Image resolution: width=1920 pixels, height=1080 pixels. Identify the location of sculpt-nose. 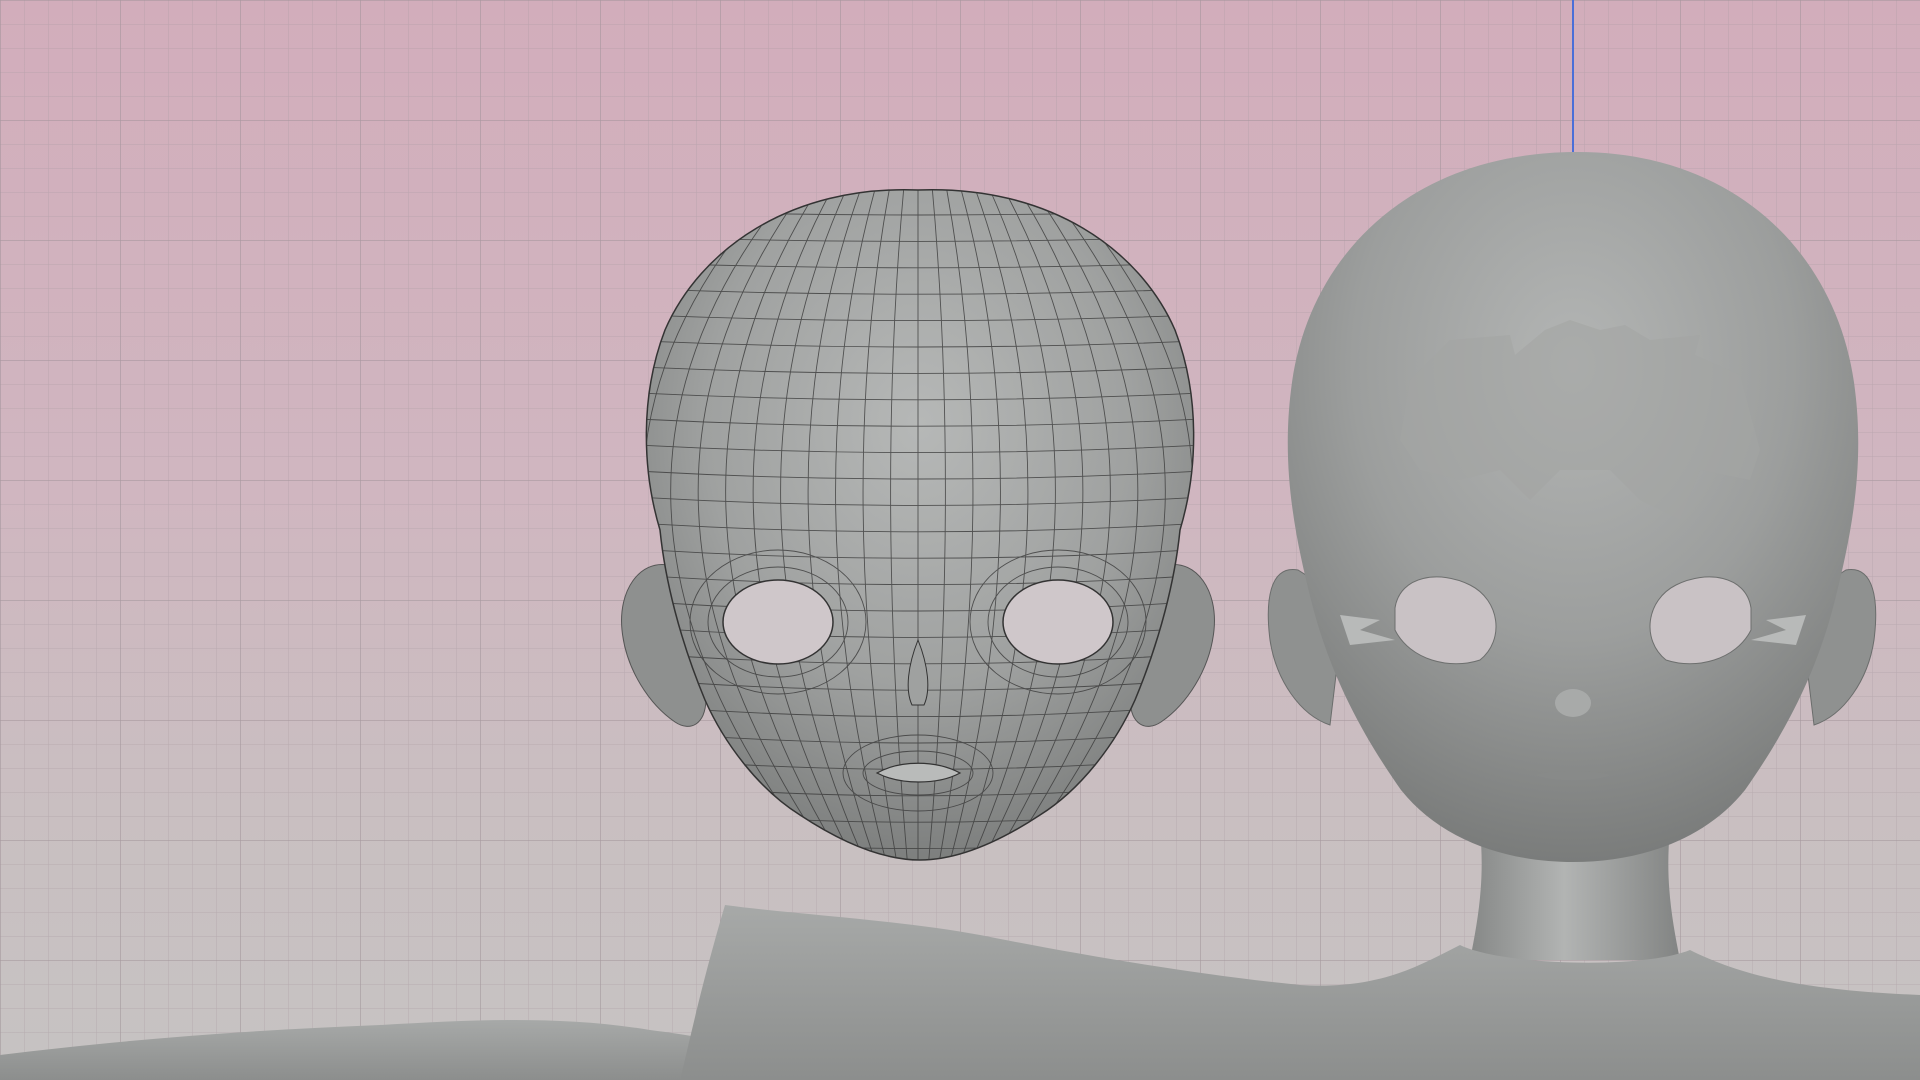
(1573, 703).